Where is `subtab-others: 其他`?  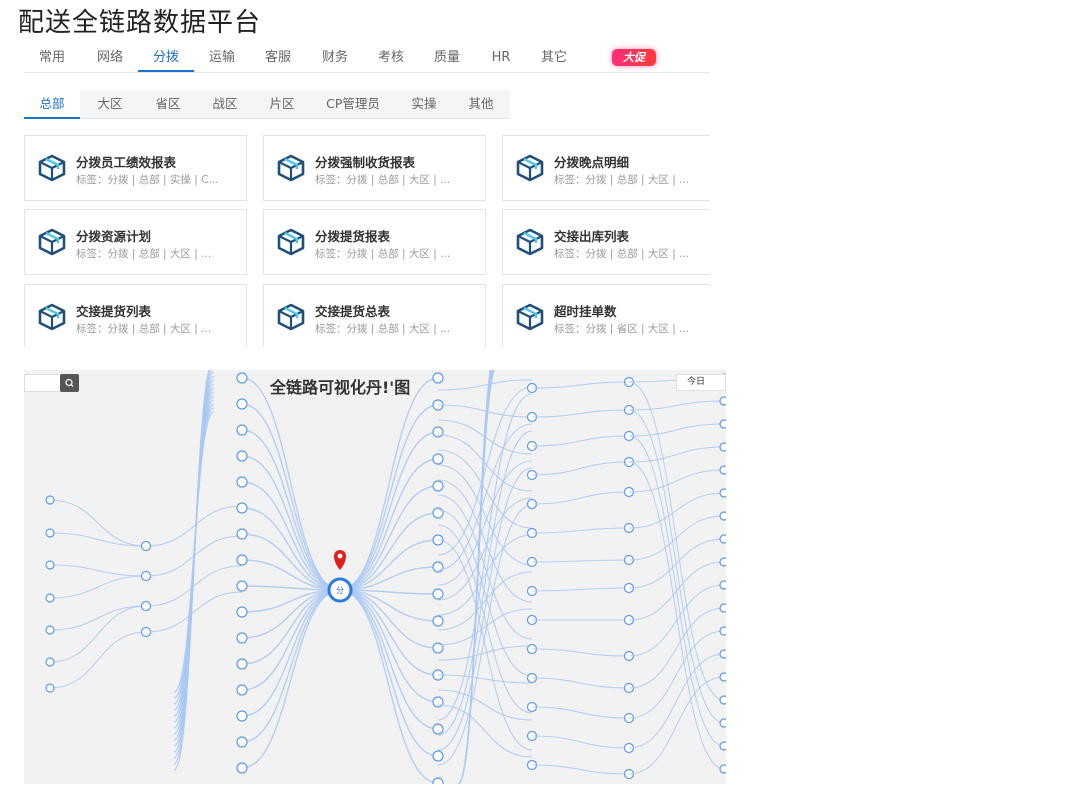
subtab-others: 其他 is located at coordinates (481, 104).